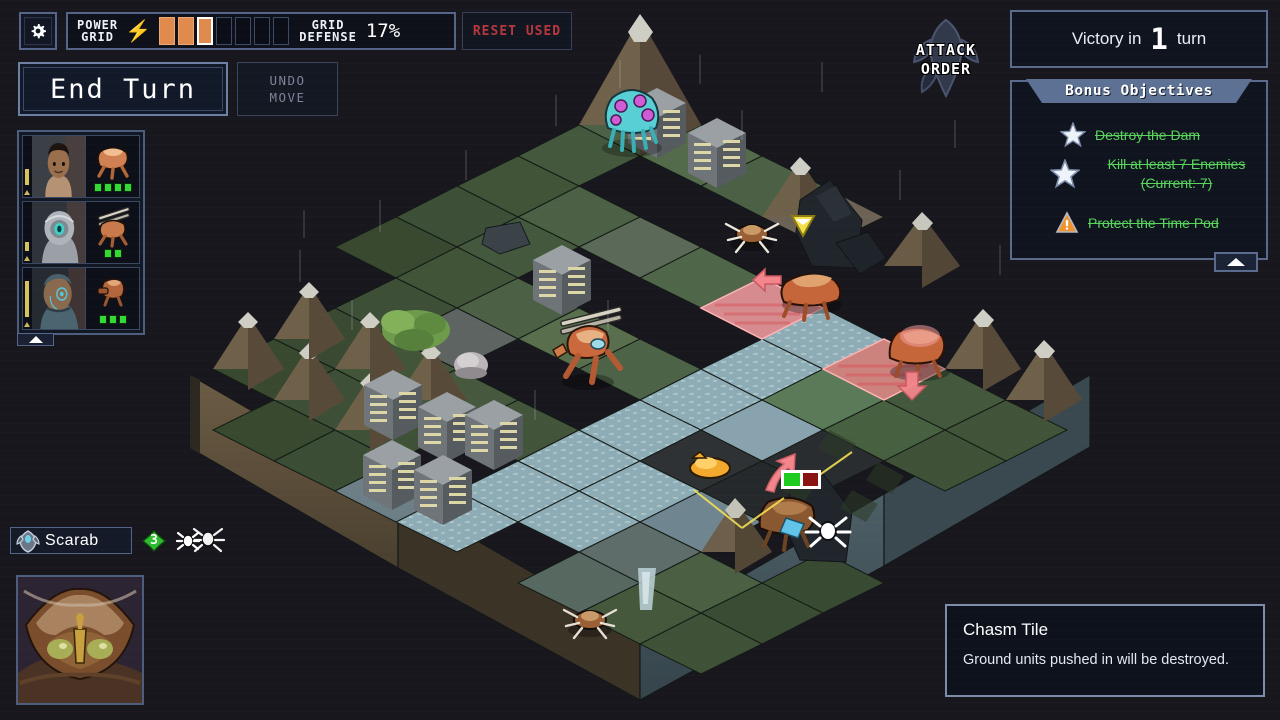 This screenshot has height=720, width=1280. I want to click on selected-enemy-health: 3, so click(154, 540).